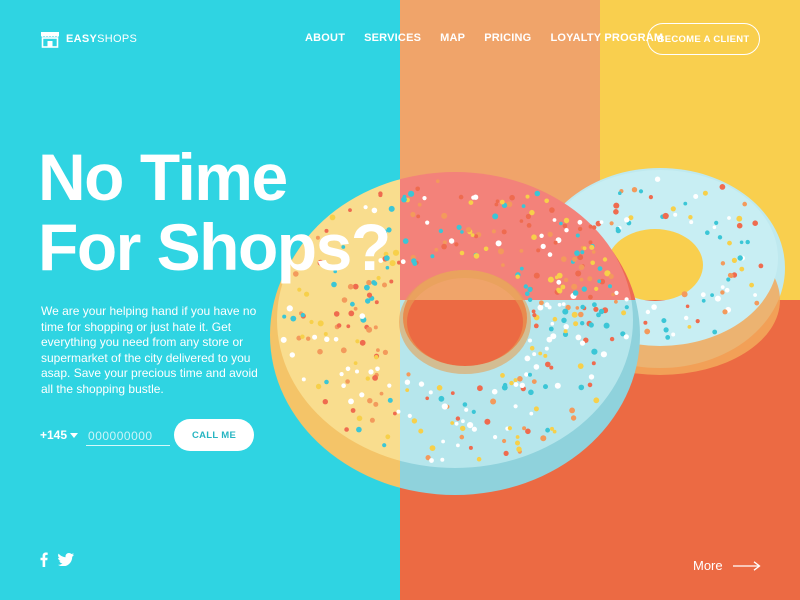 The height and width of the screenshot is (600, 800). What do you see at coordinates (325, 38) in the screenshot?
I see `nav-about: ABOUT` at bounding box center [325, 38].